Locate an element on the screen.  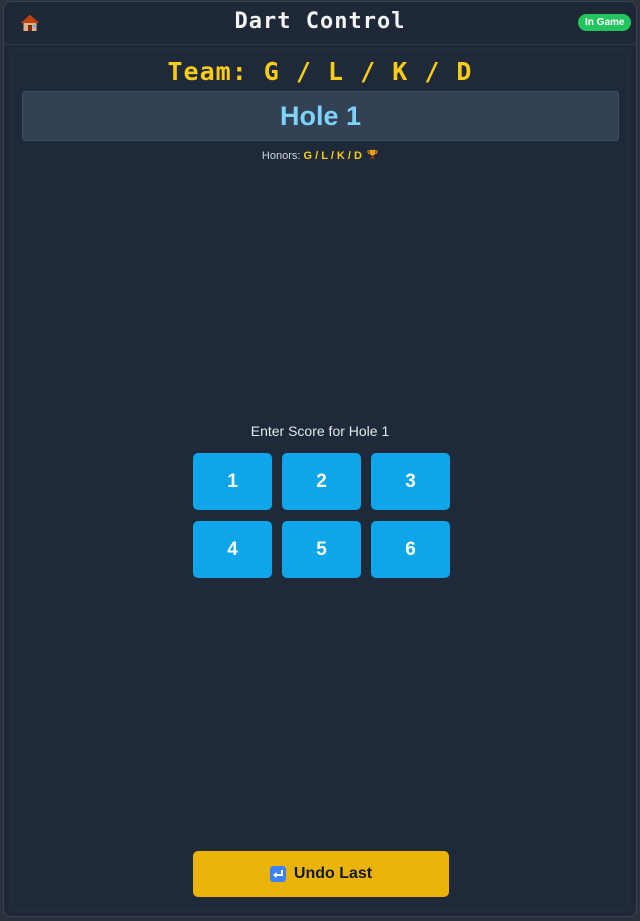
score-keypad: 1 2 3 4 5 6 is located at coordinates (321, 515).